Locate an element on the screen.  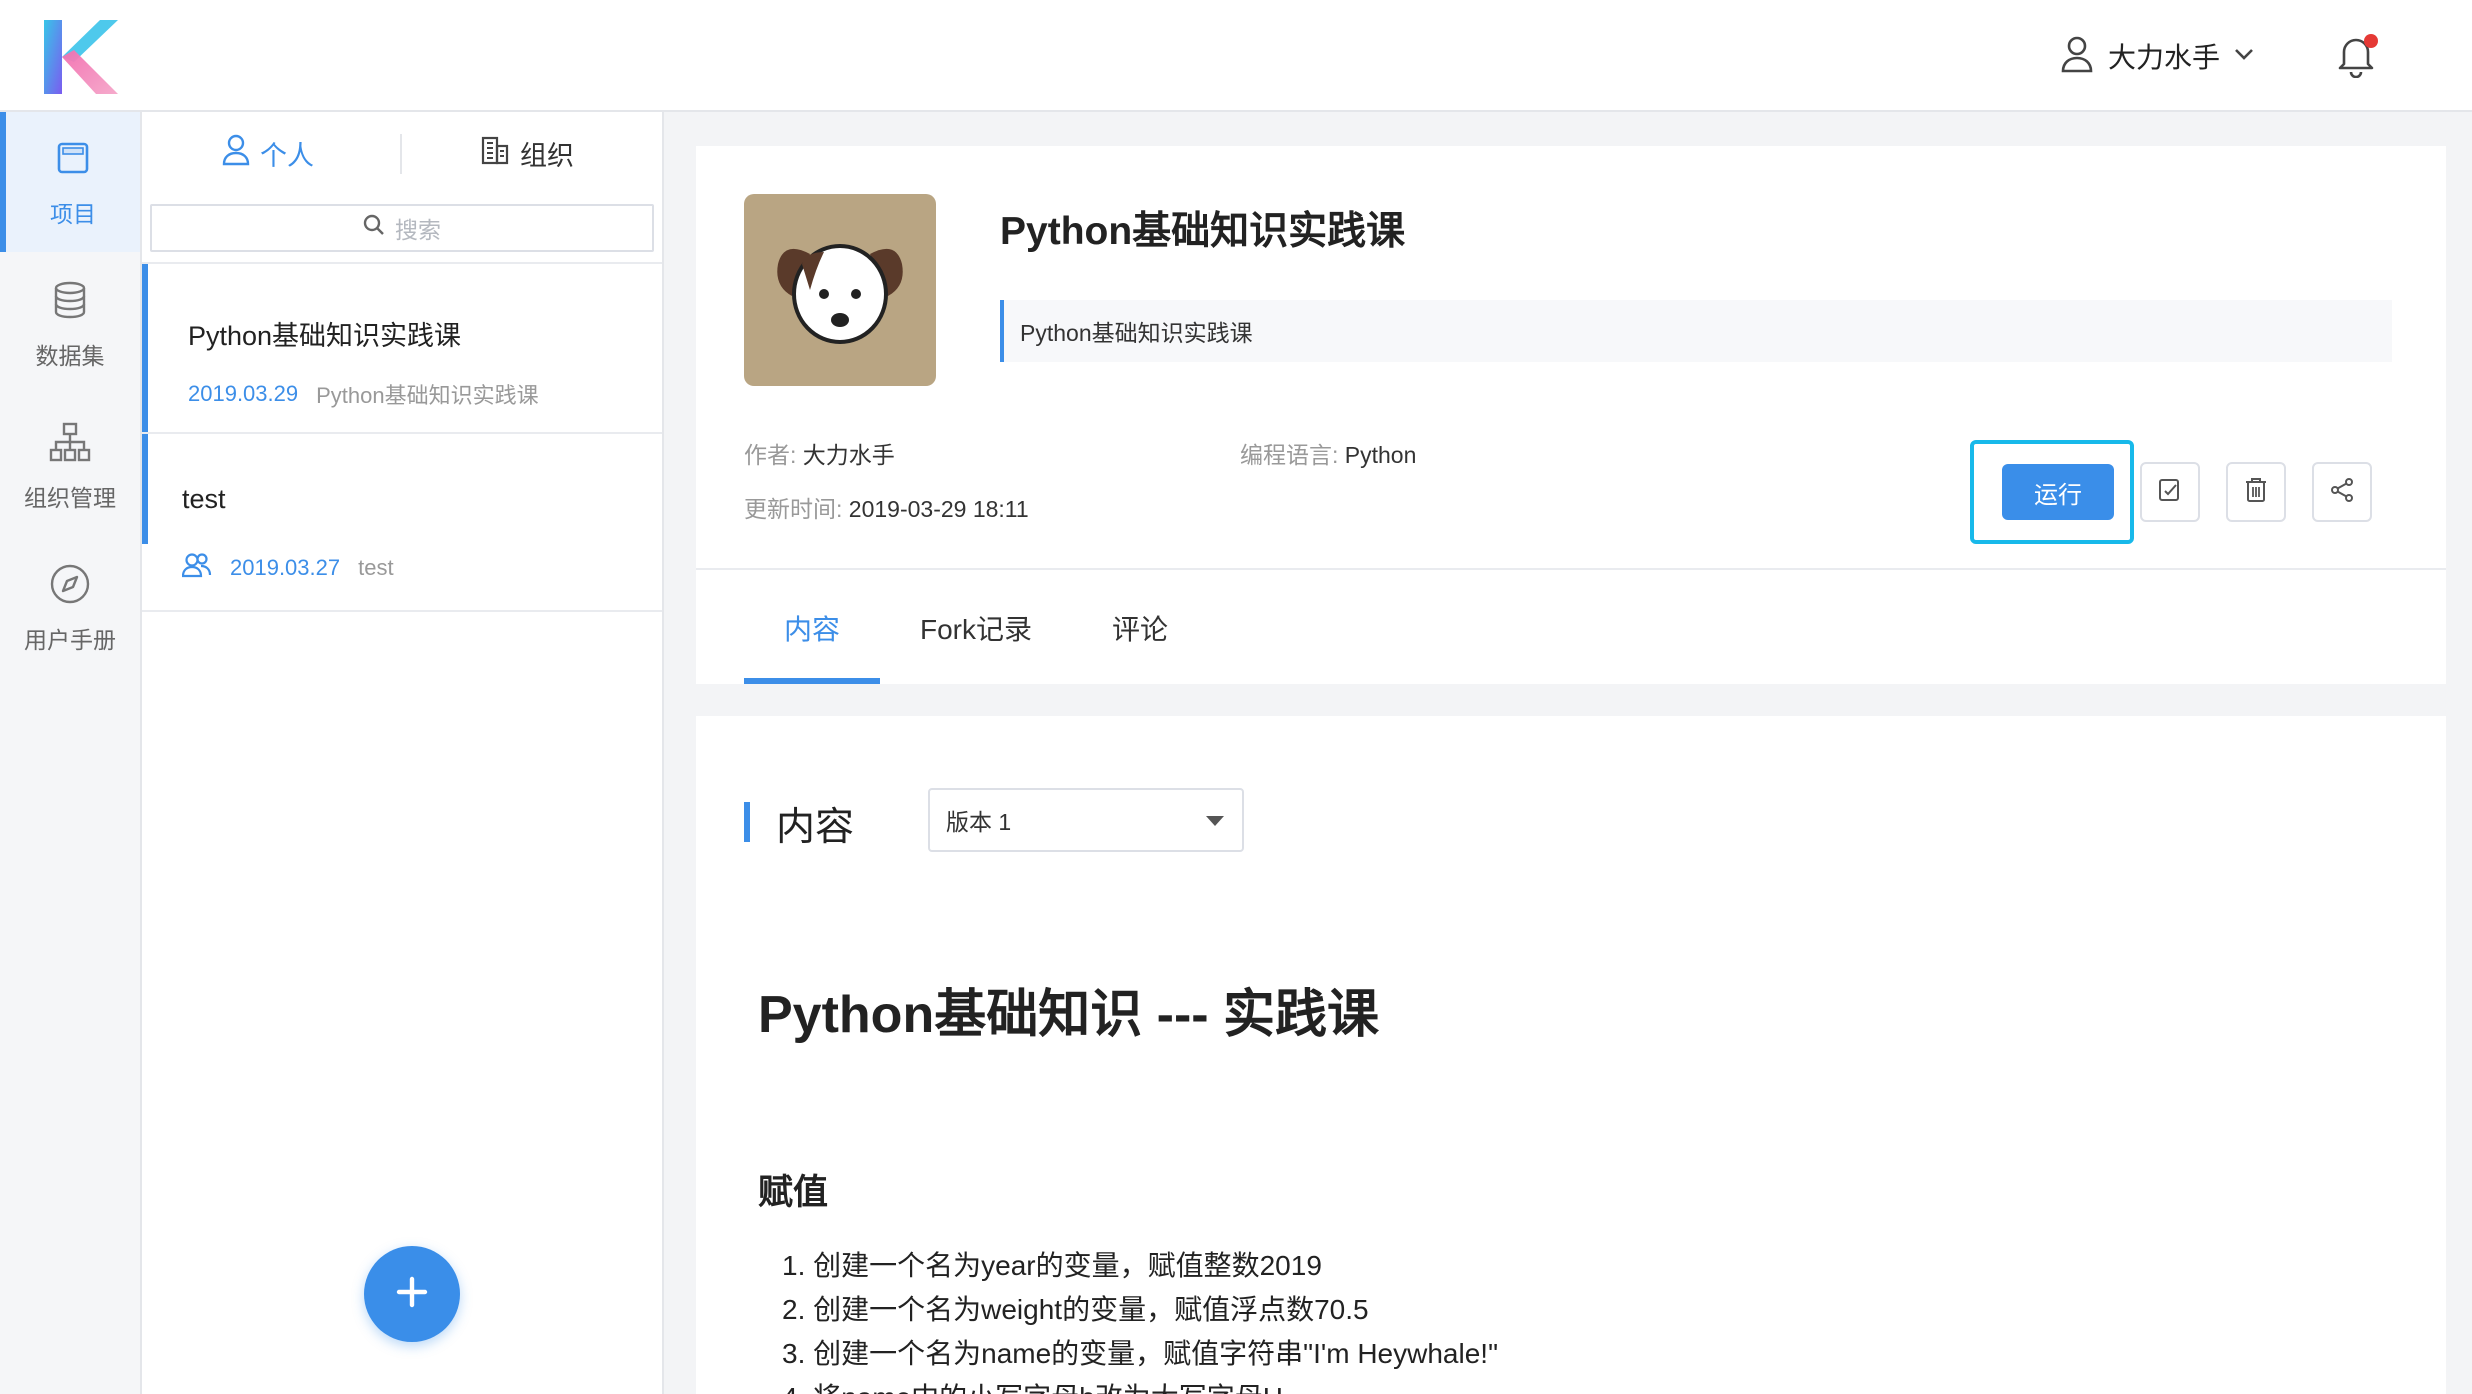
nav-rail: 项目 数据集 组织管理 用户手册 is located at coordinates (71, 753).